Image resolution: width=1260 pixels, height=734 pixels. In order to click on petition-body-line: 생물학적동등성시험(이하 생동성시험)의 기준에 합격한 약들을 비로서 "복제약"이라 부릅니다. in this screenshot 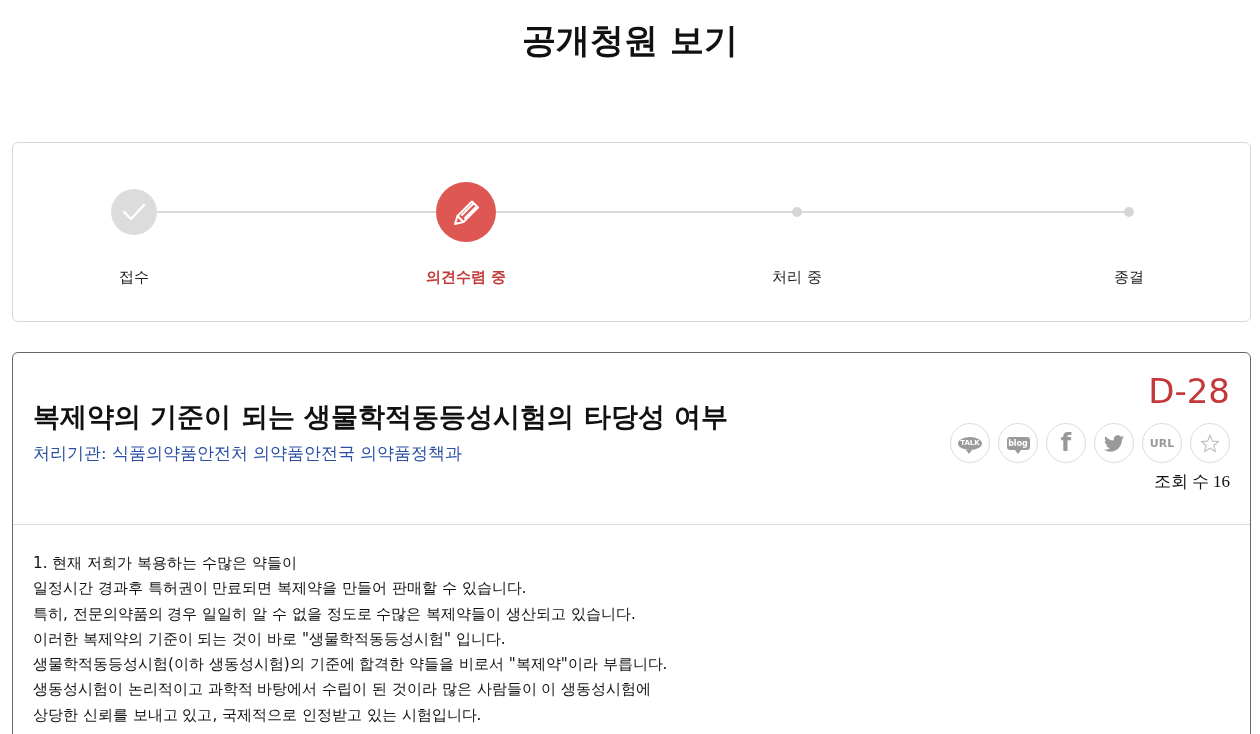, I will do `click(351, 665)`.